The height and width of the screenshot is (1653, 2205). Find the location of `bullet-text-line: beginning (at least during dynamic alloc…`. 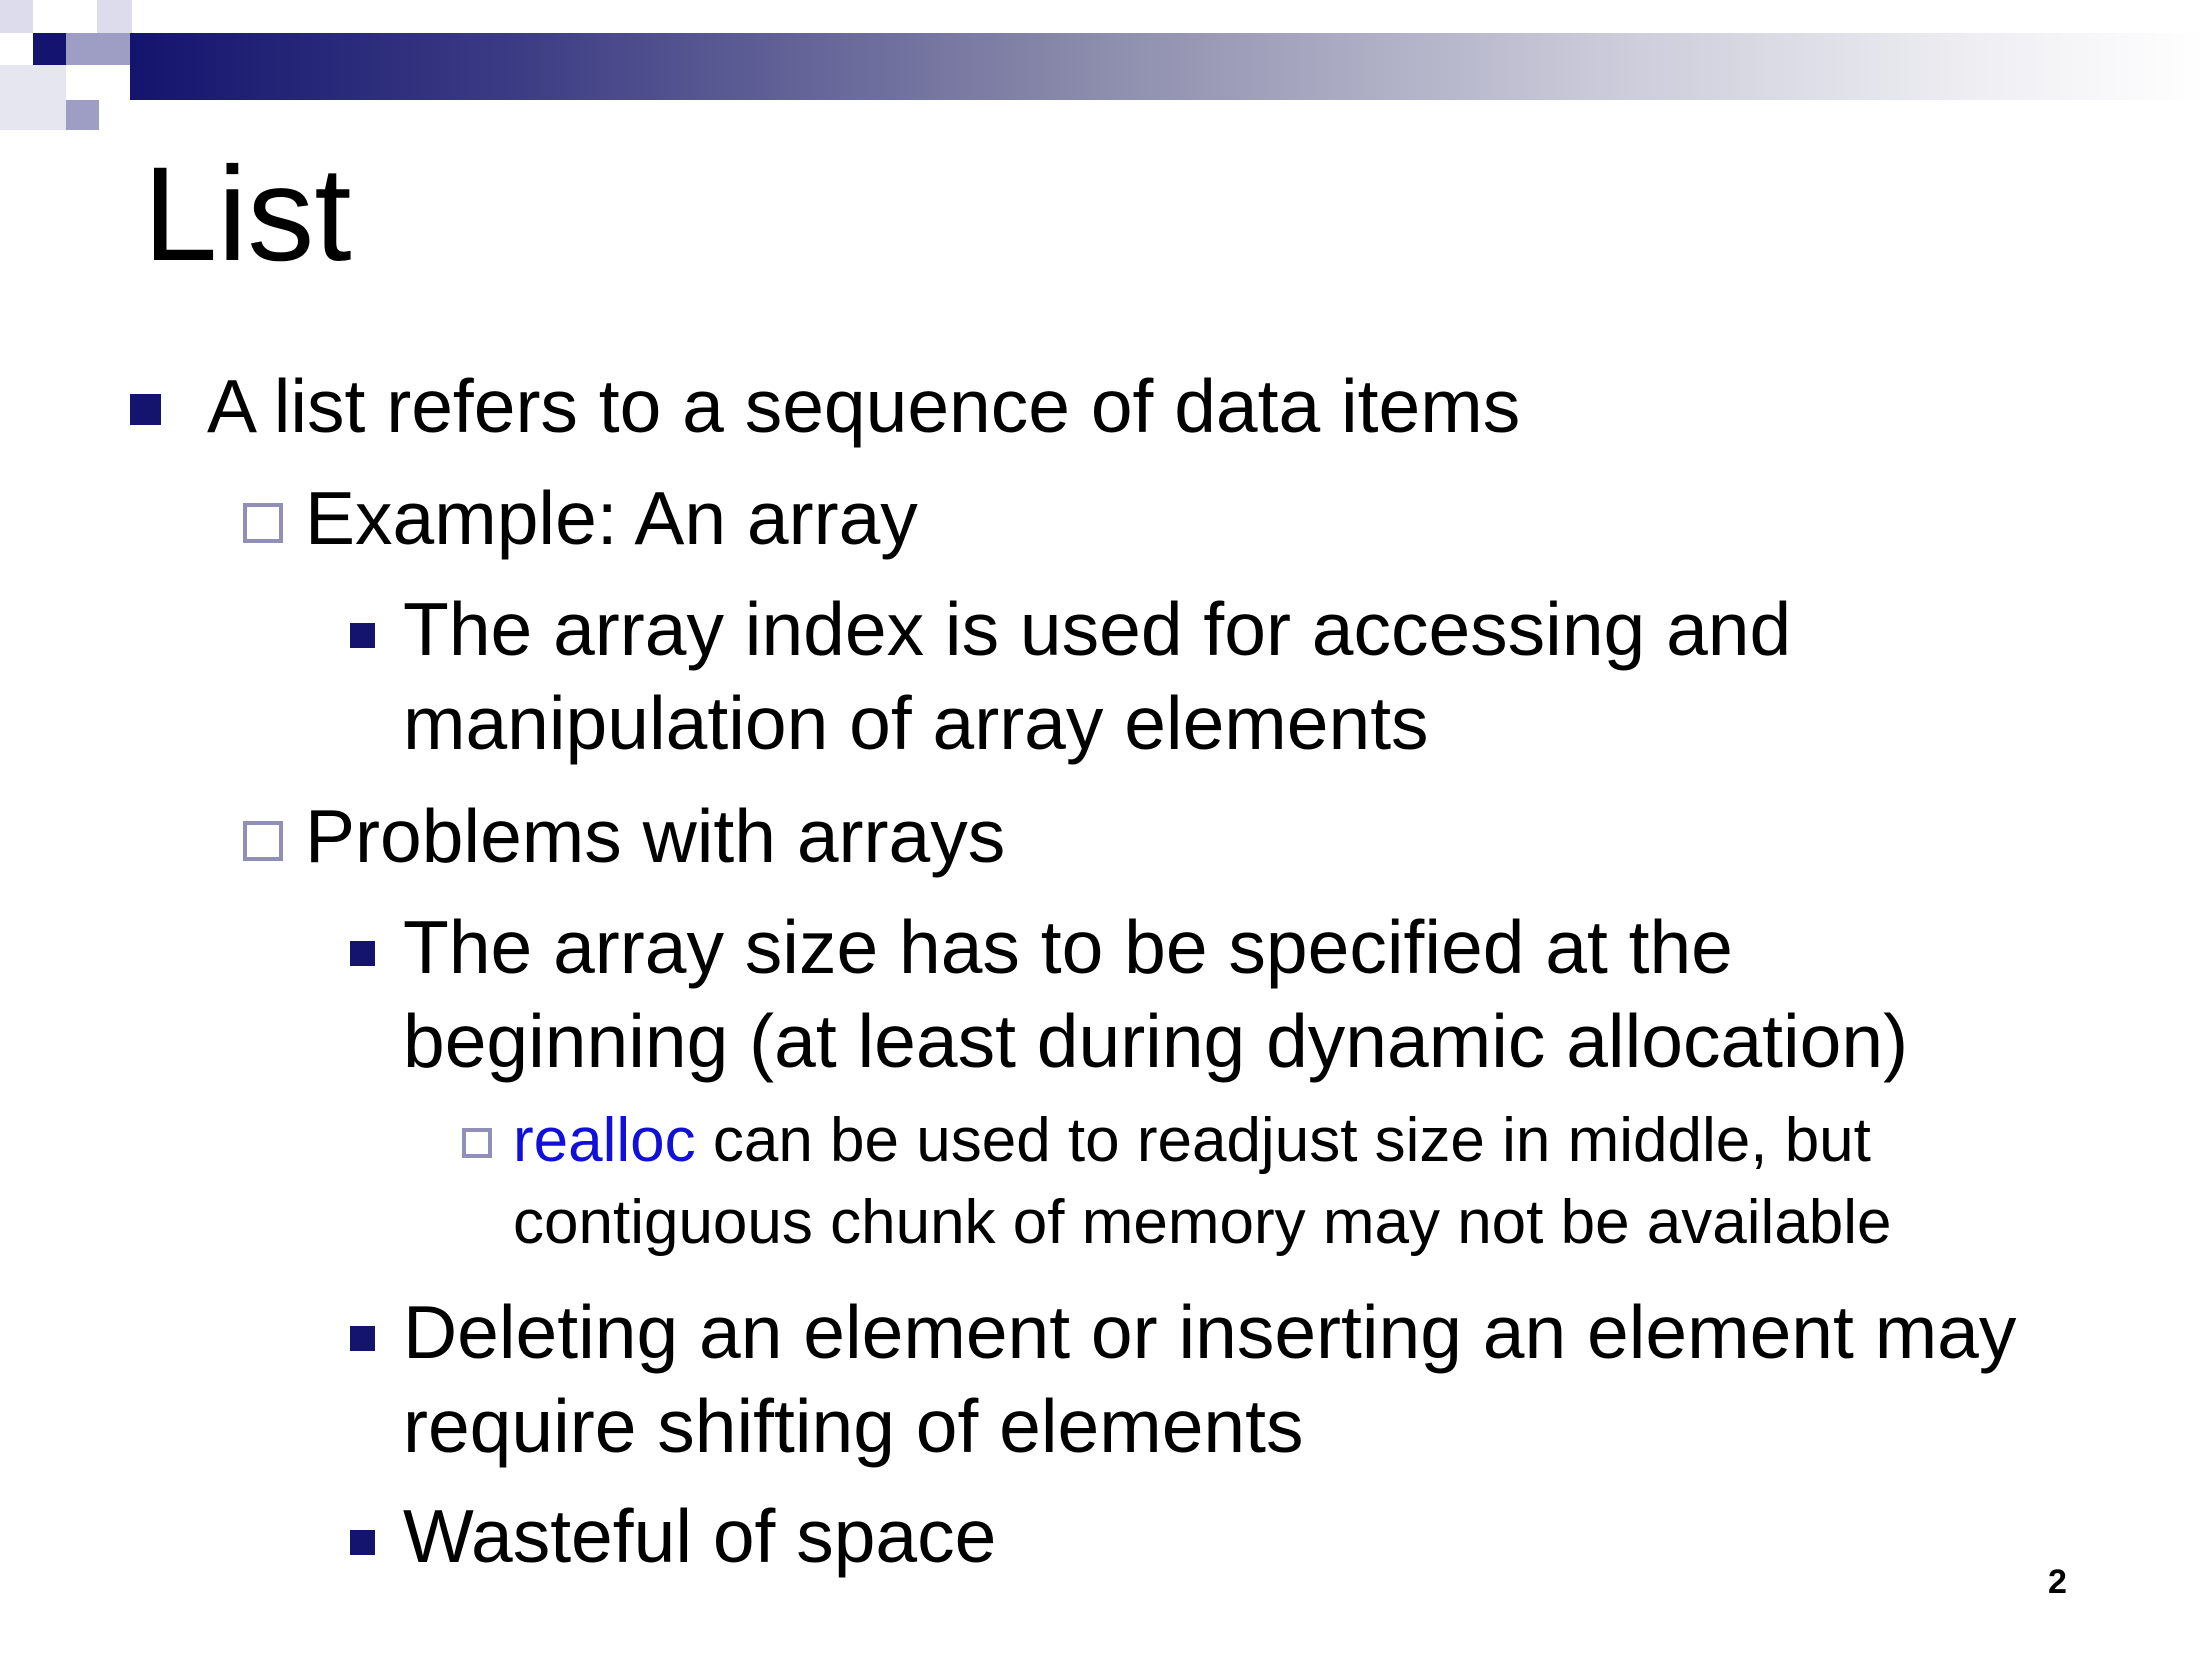

bullet-text-line: beginning (at least during dynamic alloc… is located at coordinates (1156, 1041).